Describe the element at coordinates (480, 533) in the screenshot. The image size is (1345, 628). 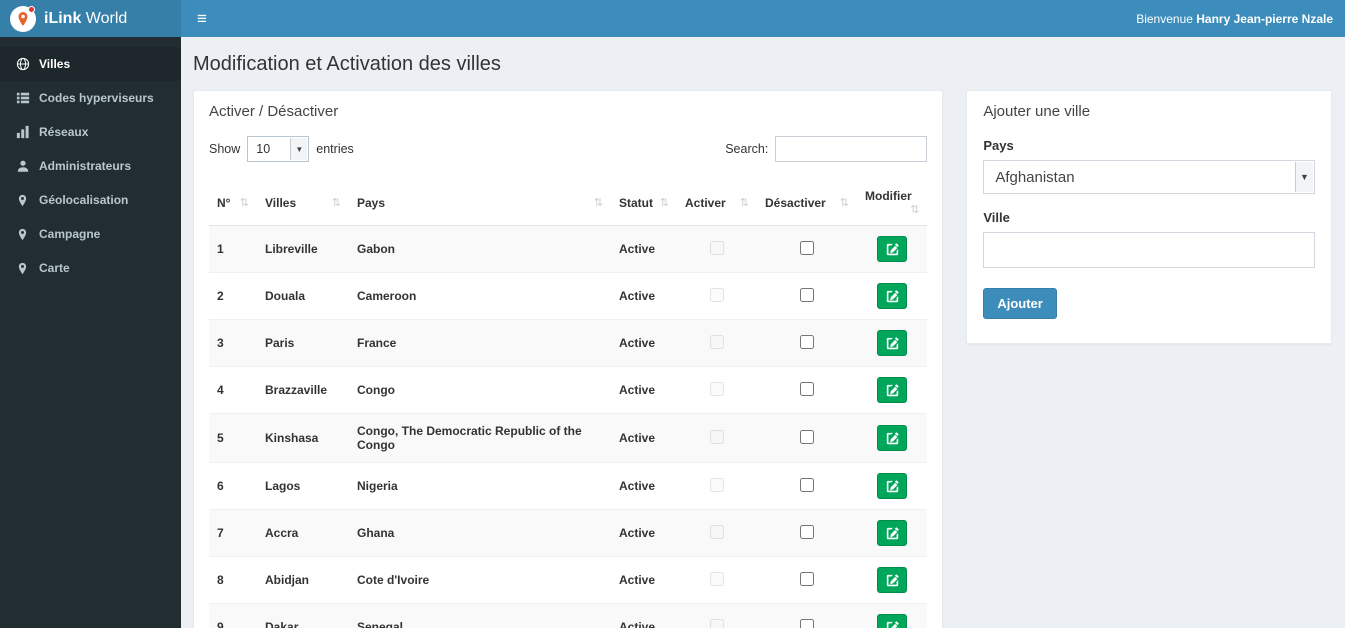
I see `cell-pays: Ghana` at that location.